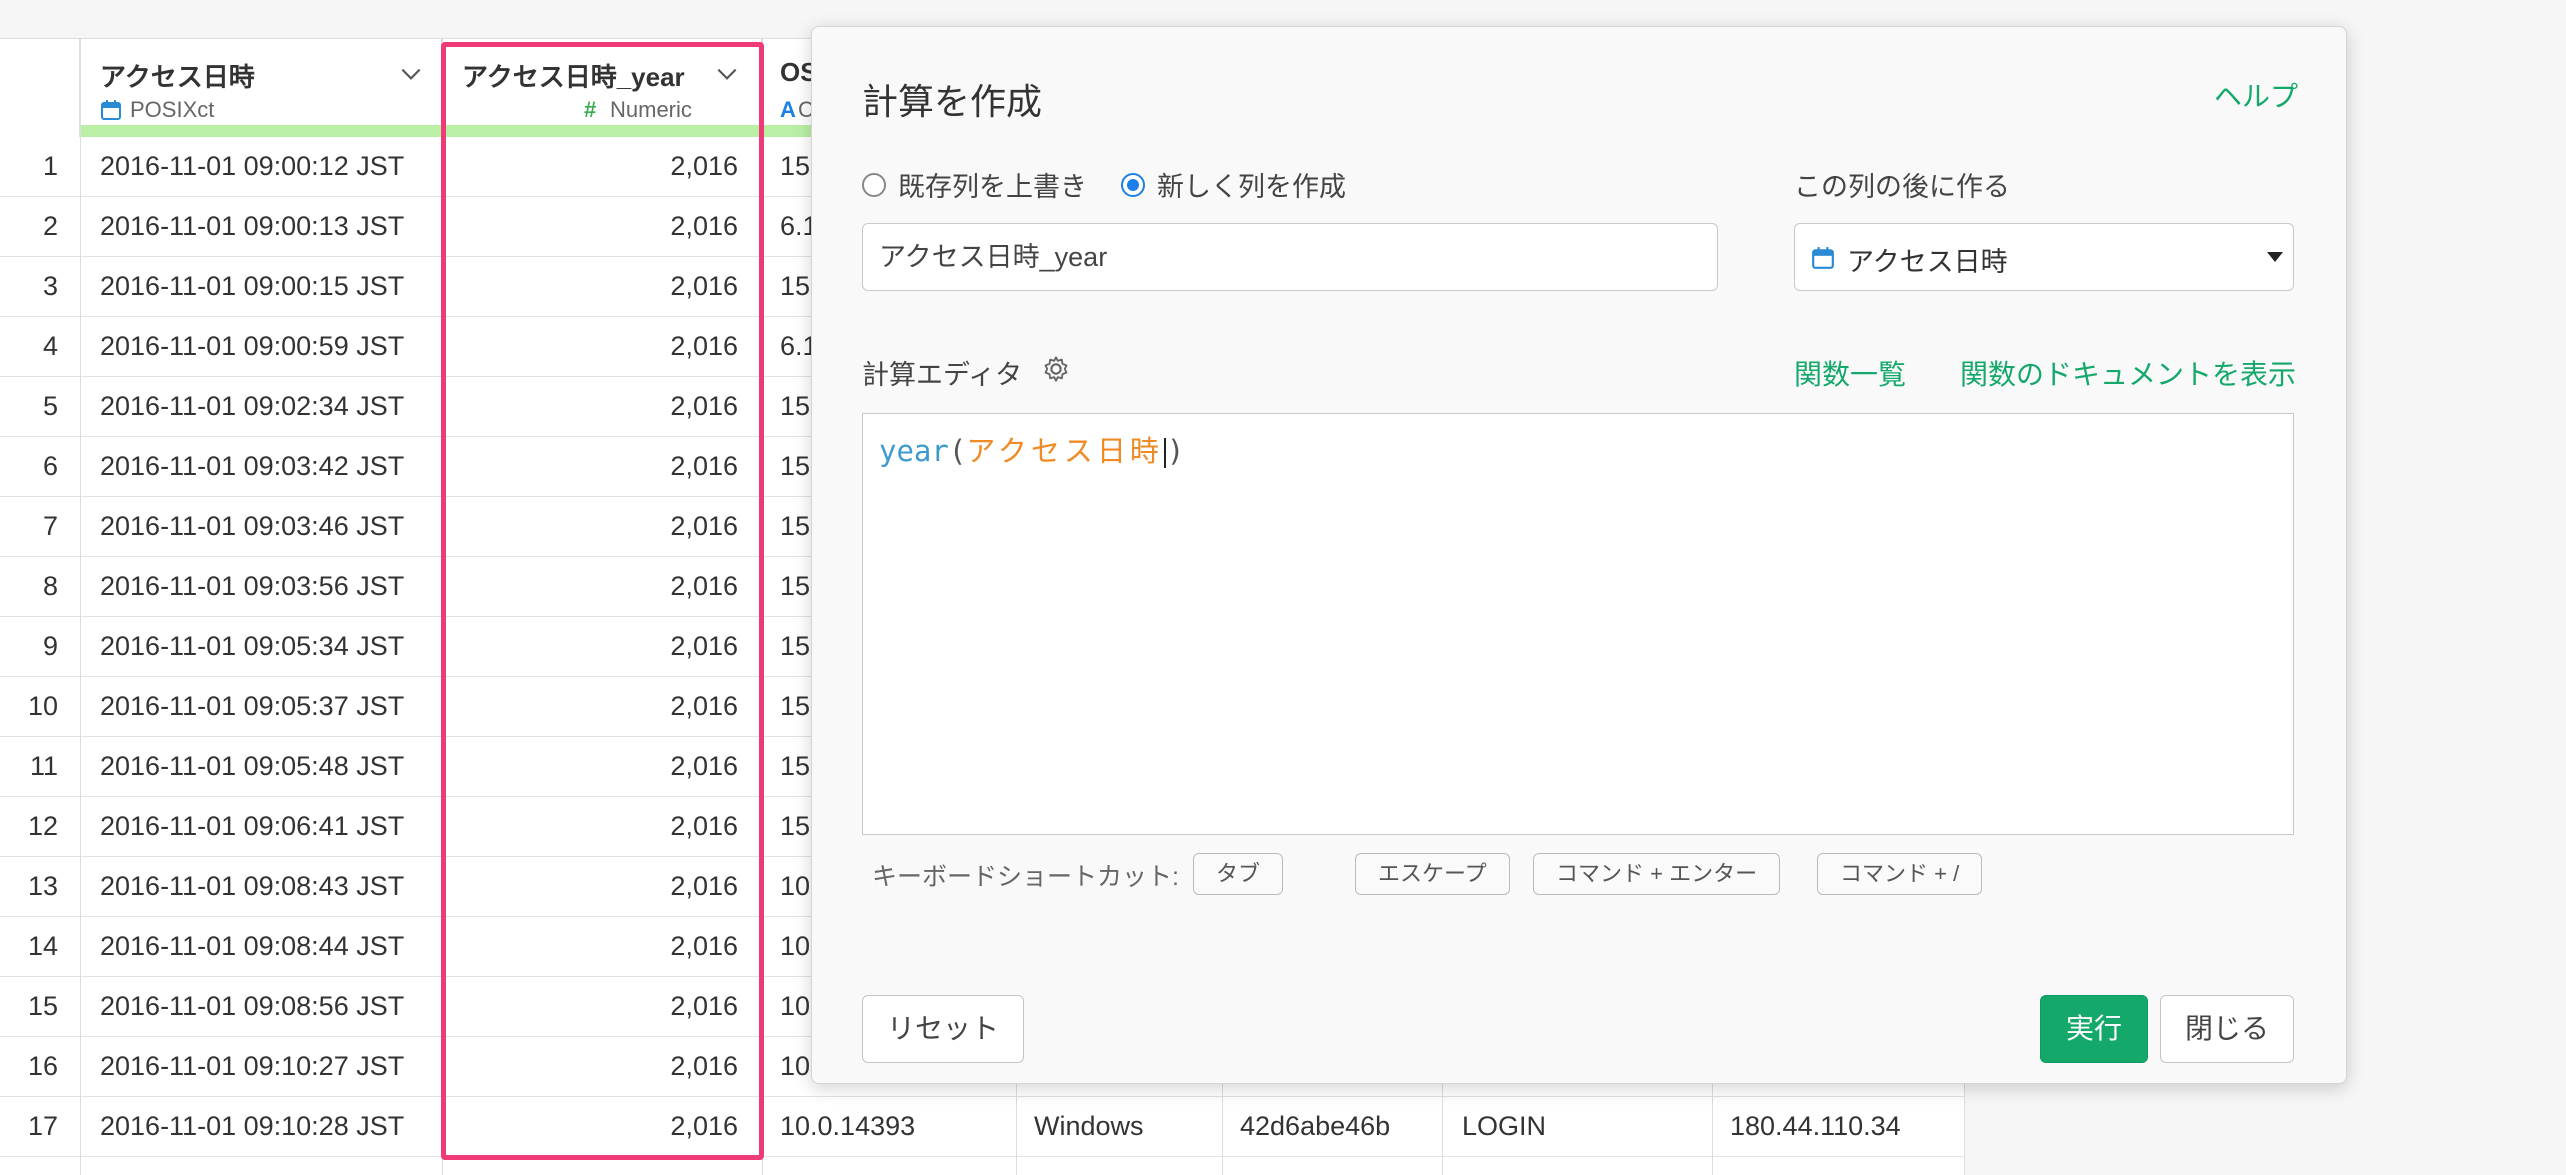 This screenshot has height=1175, width=2566. Describe the element at coordinates (1902, 187) in the screenshot. I see `insert-after-label: この列の後に作る` at that location.